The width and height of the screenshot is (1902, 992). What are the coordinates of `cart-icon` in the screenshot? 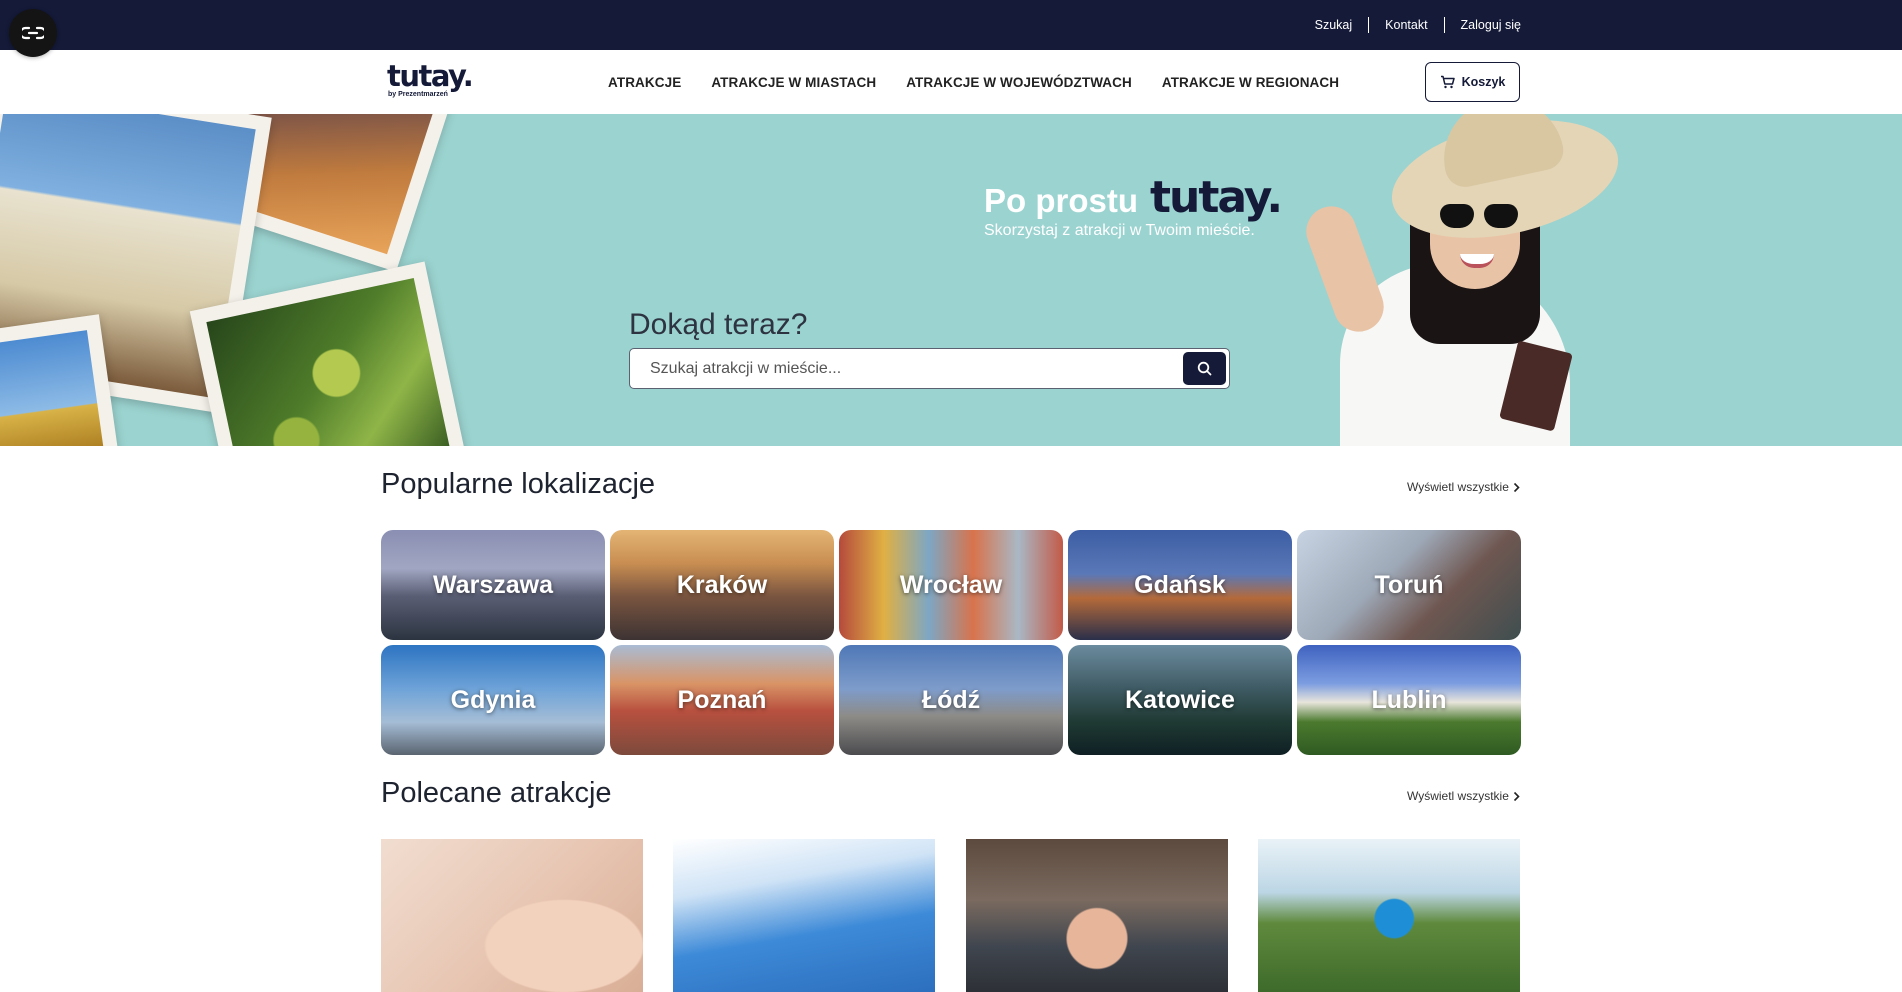 It's located at (1447, 82).